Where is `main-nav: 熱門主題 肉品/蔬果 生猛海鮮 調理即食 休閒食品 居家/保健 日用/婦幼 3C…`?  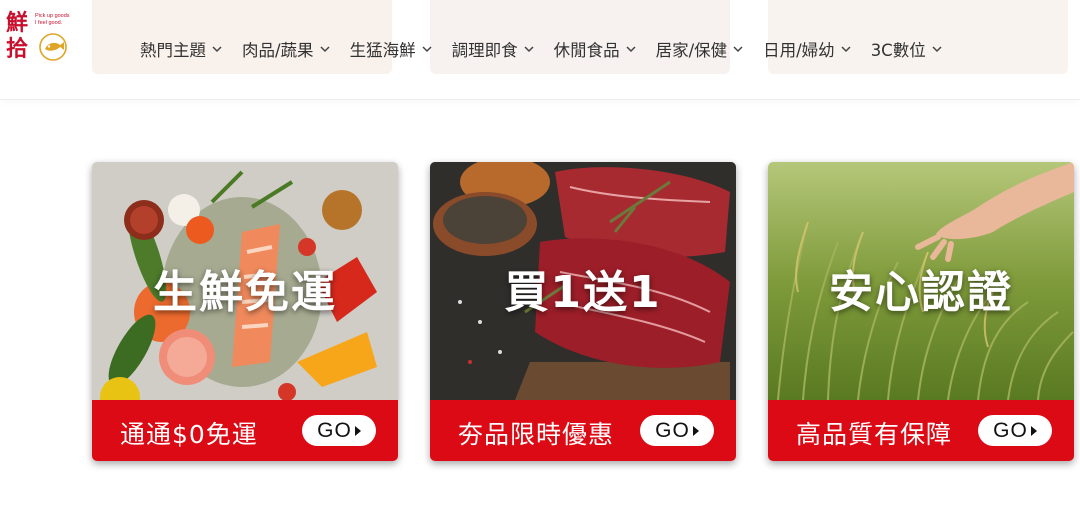 main-nav: 熱門主題 肉品/蔬果 生猛海鮮 調理即食 休閒食品 居家/保健 日用/婦幼 3C… is located at coordinates (551, 49).